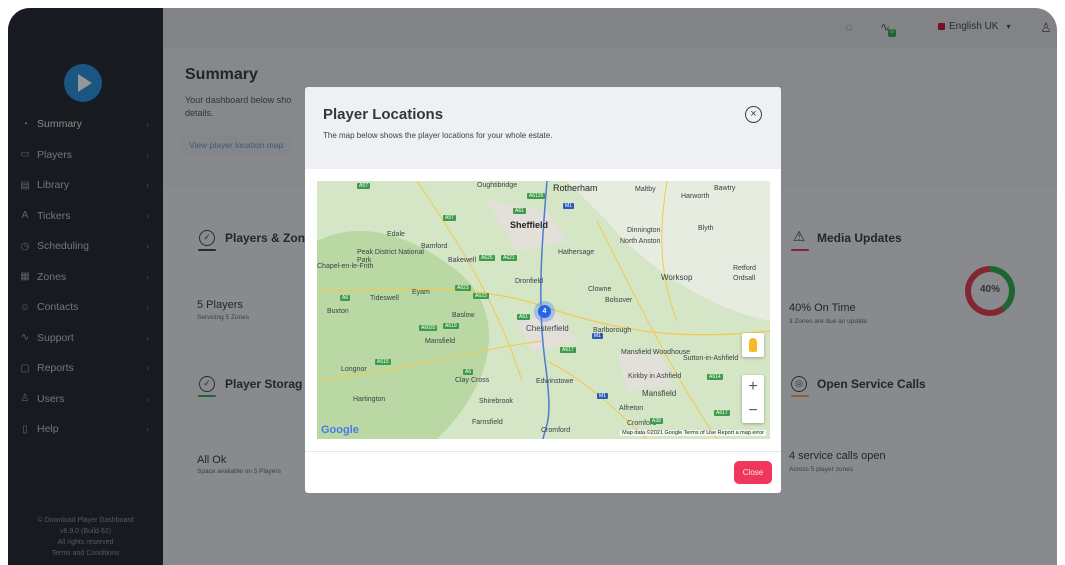 The width and height of the screenshot is (1065, 565). Describe the element at coordinates (555, 381) in the screenshot. I see `map-place: Edwinstowe` at that location.